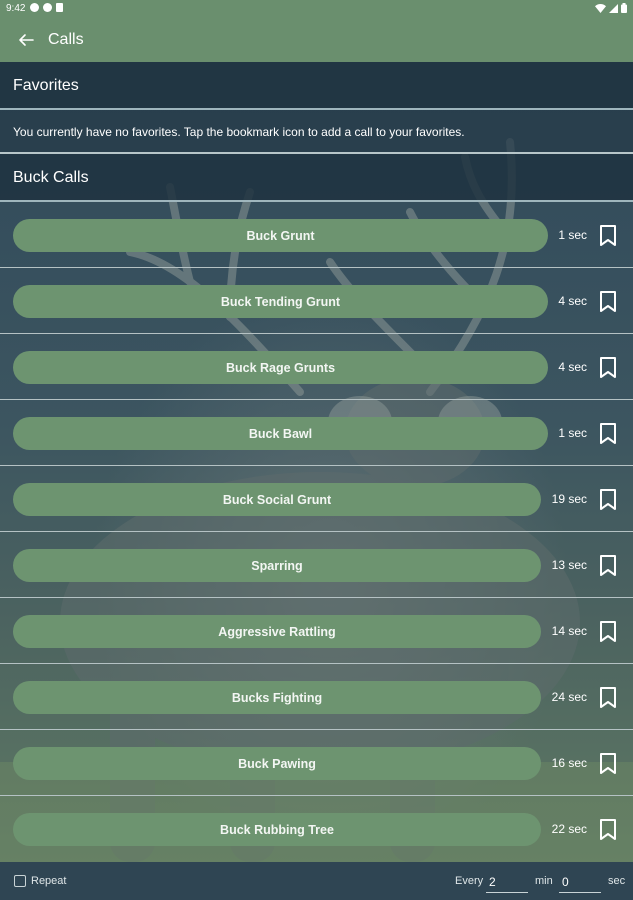 The width and height of the screenshot is (633, 900). I want to click on call-row: Buck Social Grunt 19 sec, so click(316, 499).